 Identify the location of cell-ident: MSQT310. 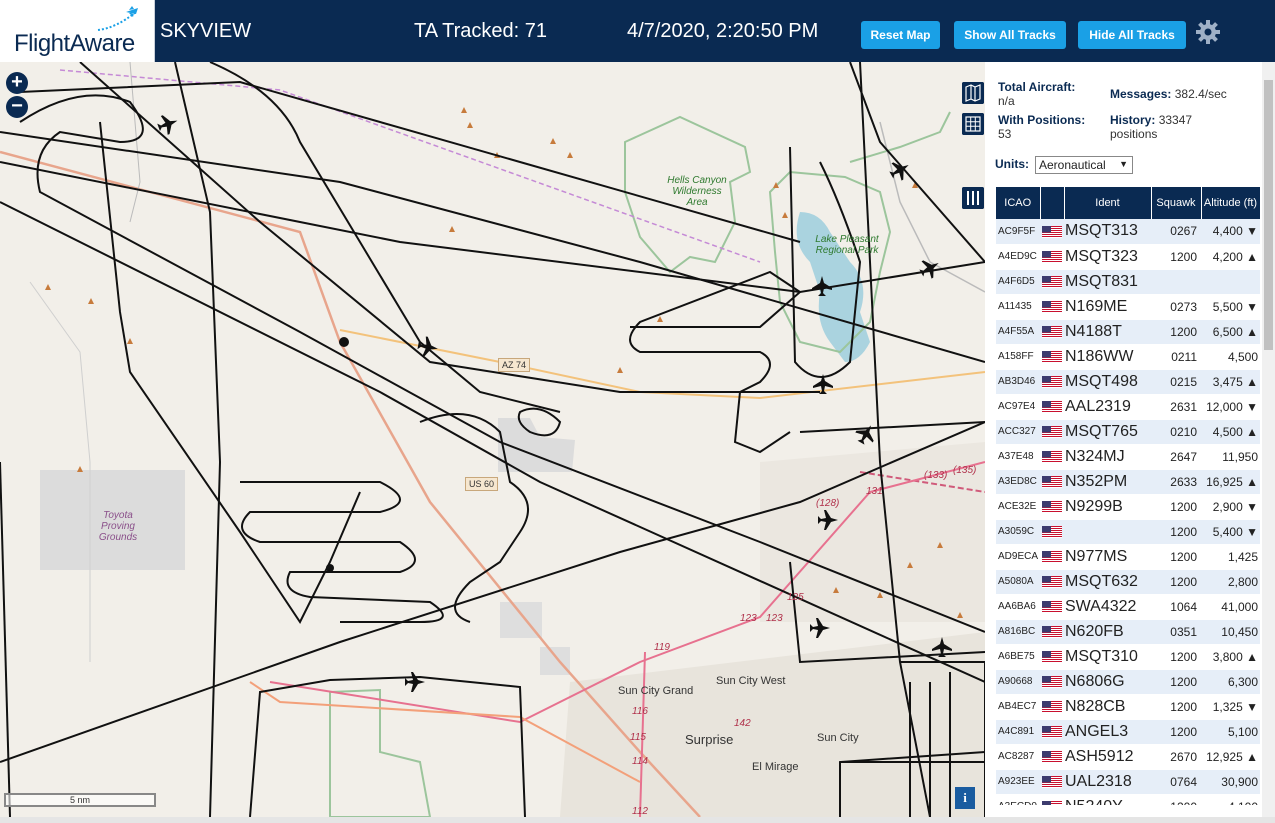
(1107, 657).